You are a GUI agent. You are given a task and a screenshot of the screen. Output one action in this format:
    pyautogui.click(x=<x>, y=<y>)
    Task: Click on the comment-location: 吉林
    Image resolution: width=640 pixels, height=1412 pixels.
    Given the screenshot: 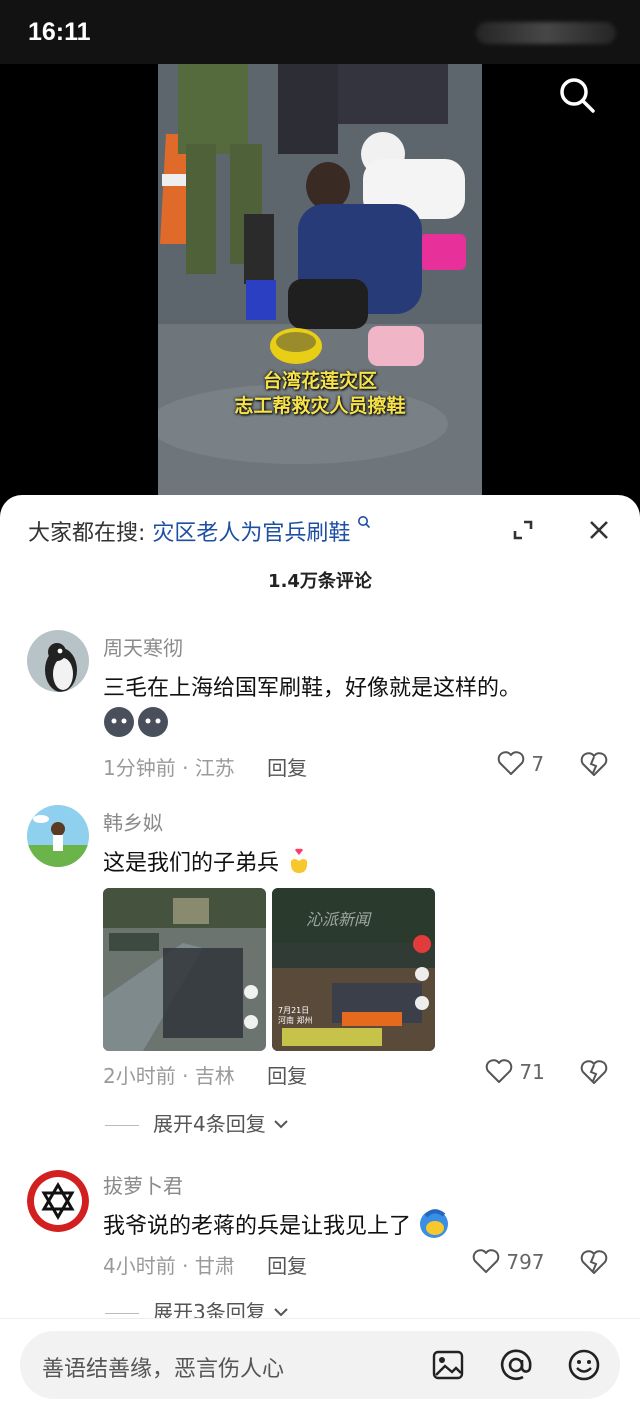 What is the action you would take?
    pyautogui.click(x=214, y=1076)
    